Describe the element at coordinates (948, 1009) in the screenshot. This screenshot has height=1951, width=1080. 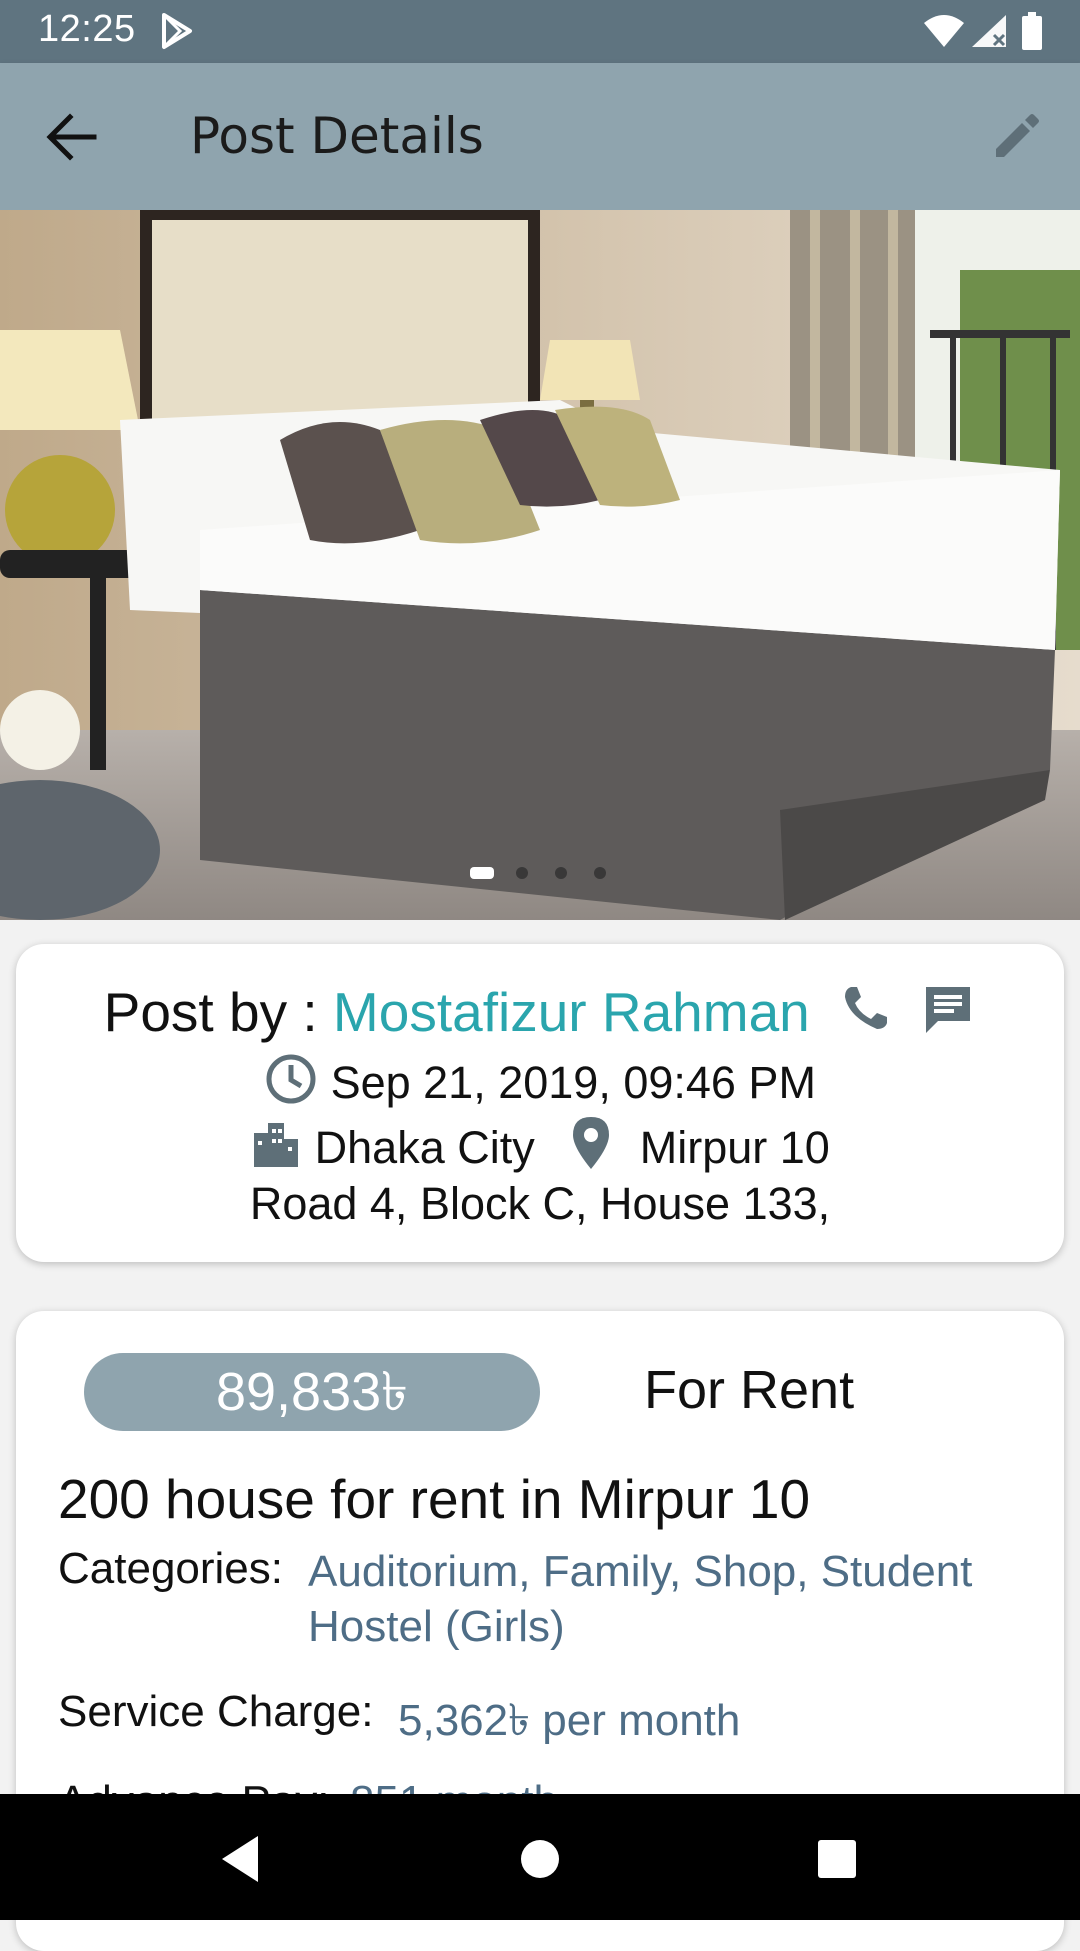
I see `message-icon` at that location.